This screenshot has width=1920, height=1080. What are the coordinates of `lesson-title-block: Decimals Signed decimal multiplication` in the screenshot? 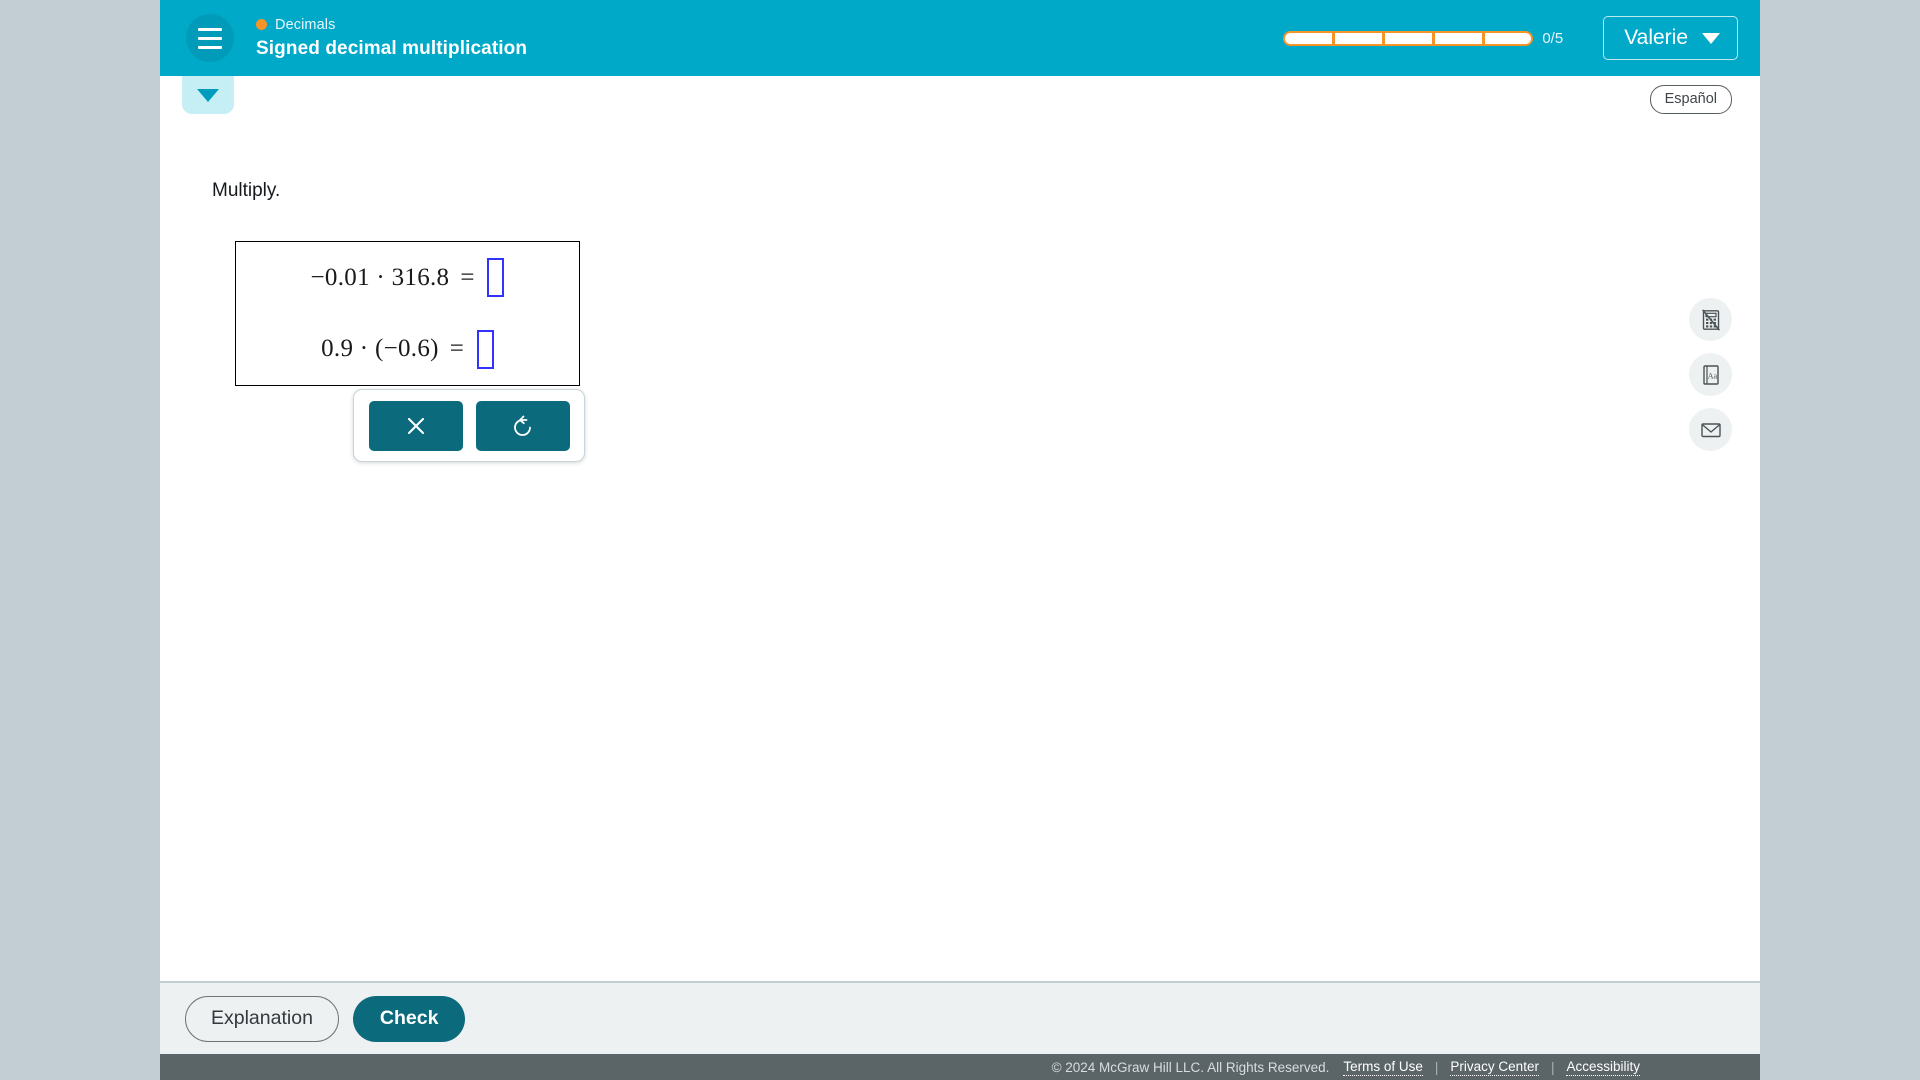 It's located at (391, 38).